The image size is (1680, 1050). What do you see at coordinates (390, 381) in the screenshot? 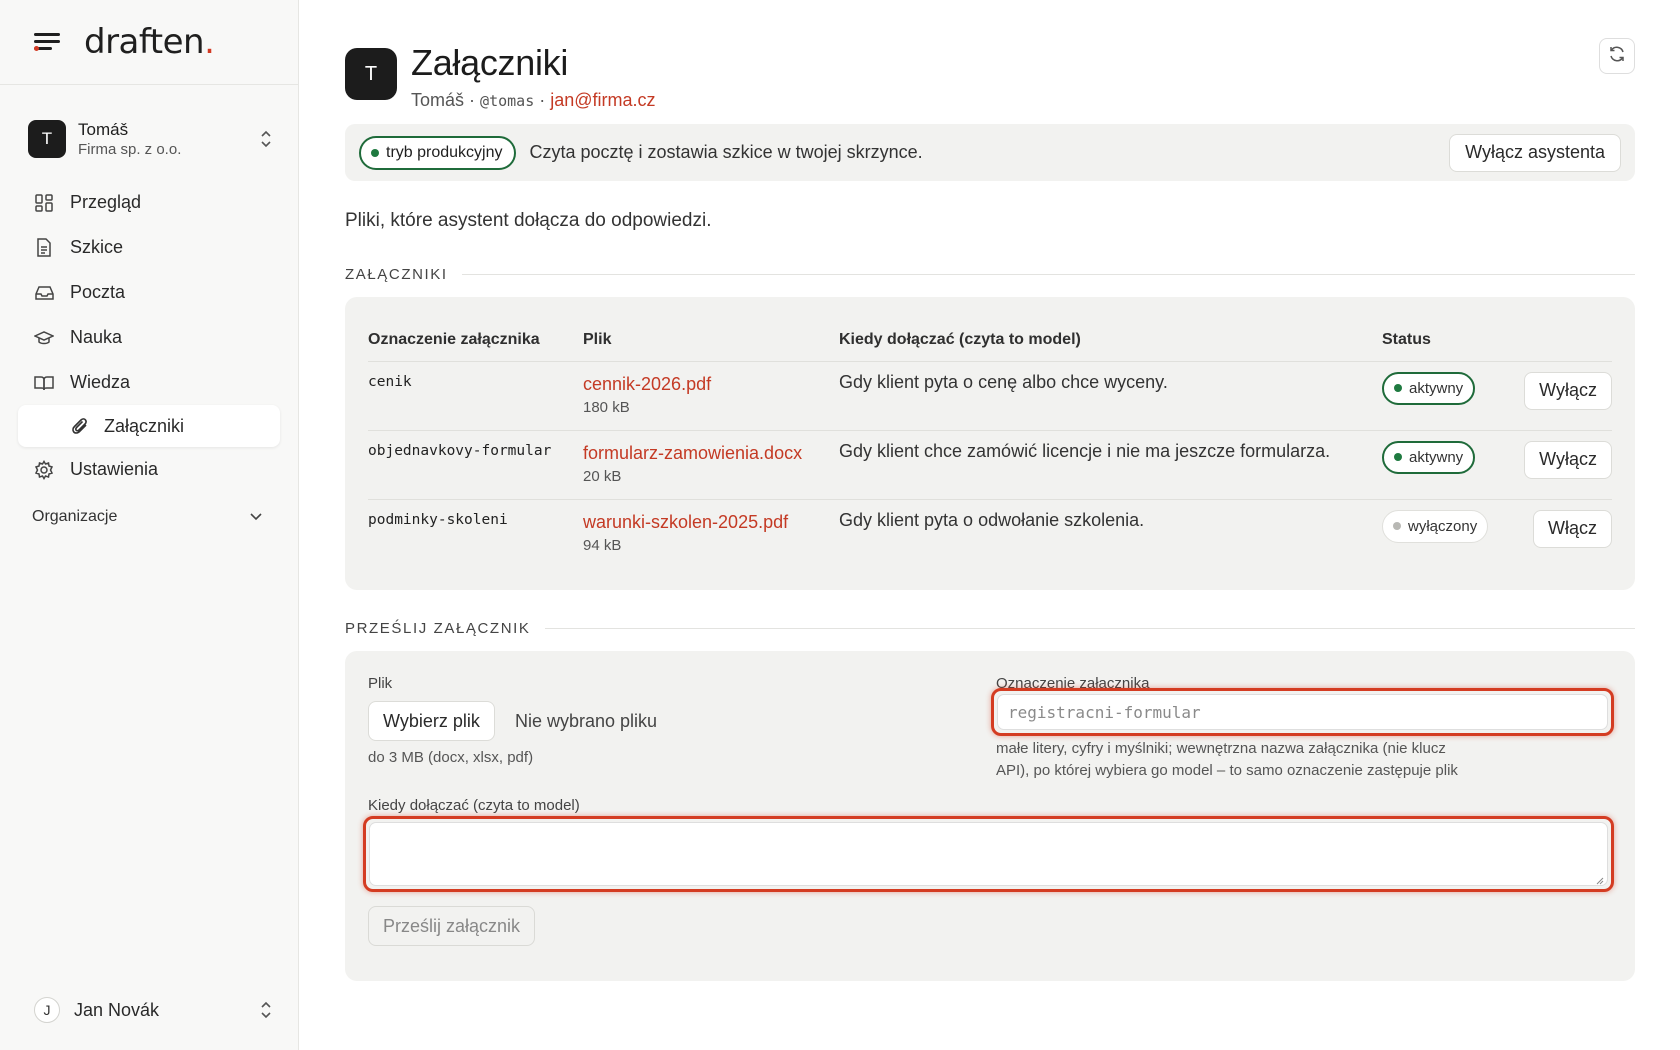
I see `attachment-slug: cenik` at bounding box center [390, 381].